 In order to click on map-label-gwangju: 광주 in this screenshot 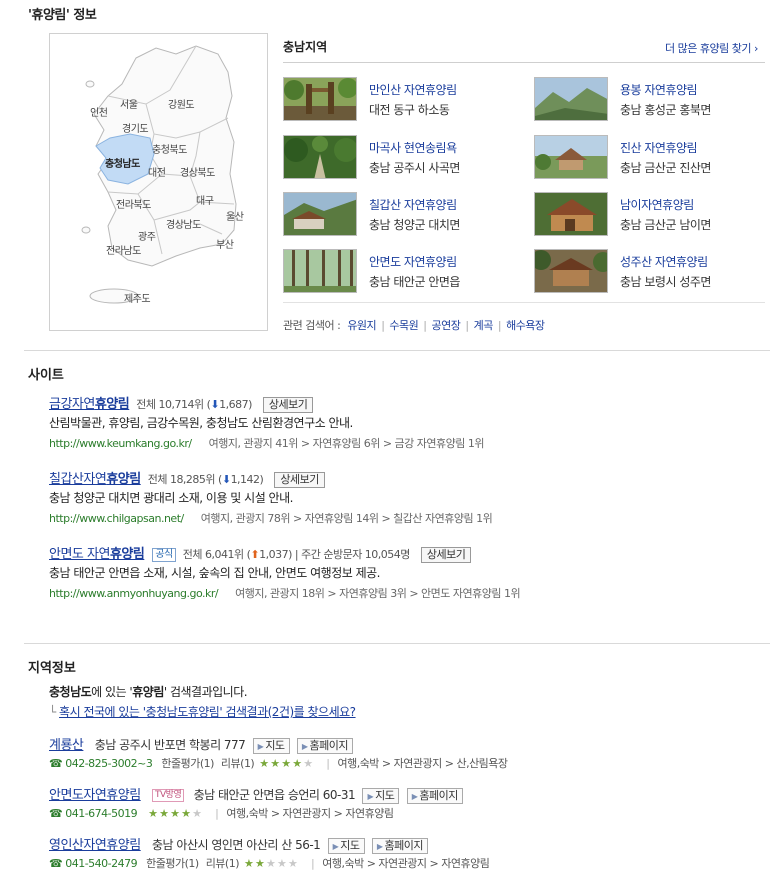, I will do `click(147, 235)`.